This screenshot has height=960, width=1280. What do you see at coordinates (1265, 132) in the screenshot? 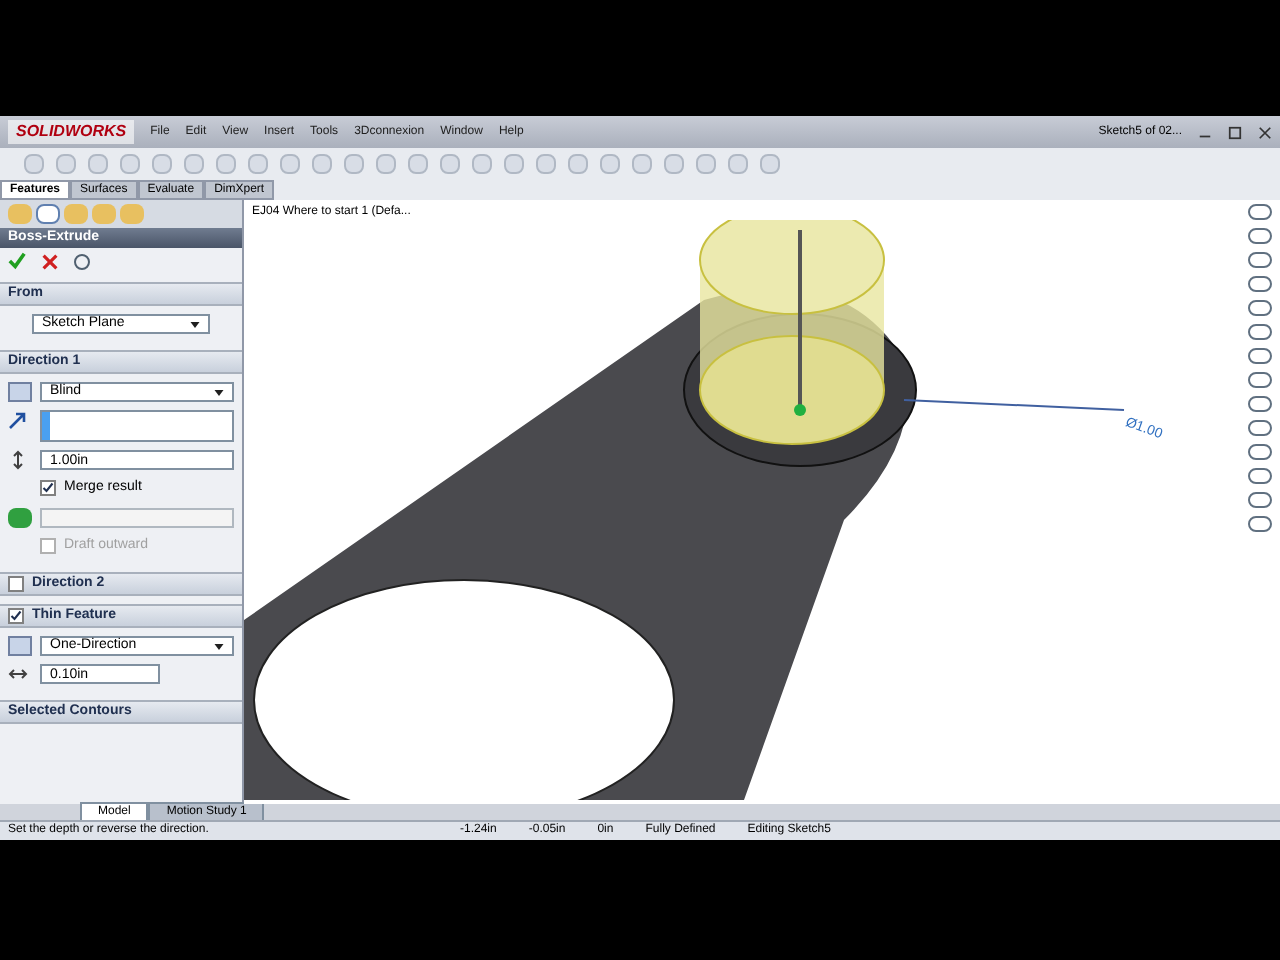
I see `close-icon` at bounding box center [1265, 132].